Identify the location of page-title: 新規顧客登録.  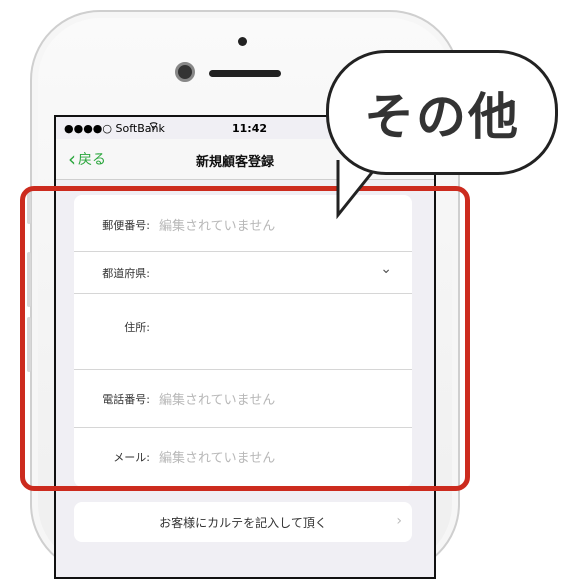
(235, 162).